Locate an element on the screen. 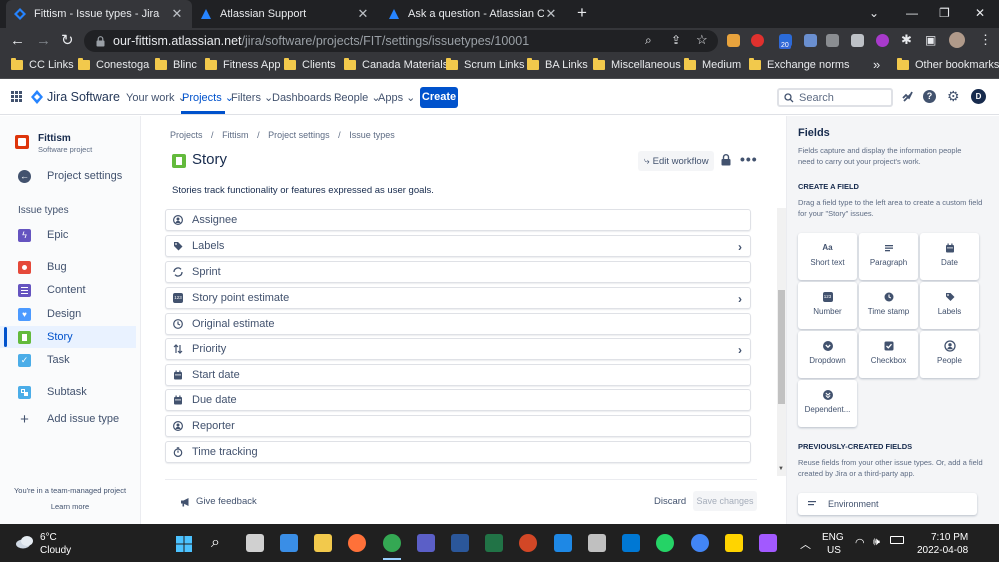 The height and width of the screenshot is (562, 999). nav-projects: Projects ⌄ is located at coordinates (208, 97).